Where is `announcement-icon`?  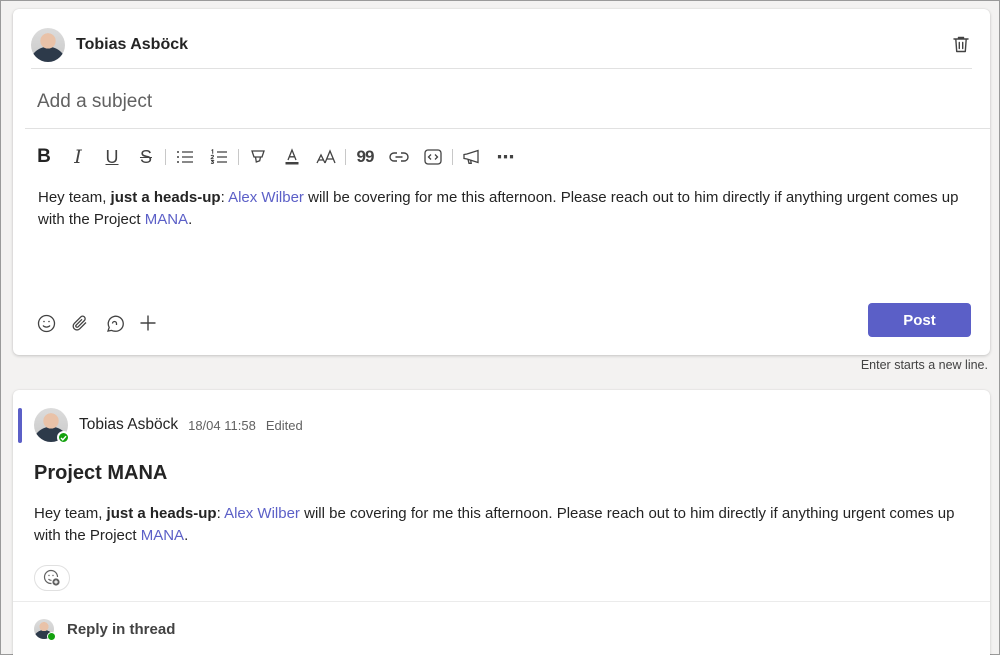
announcement-icon is located at coordinates (472, 157).